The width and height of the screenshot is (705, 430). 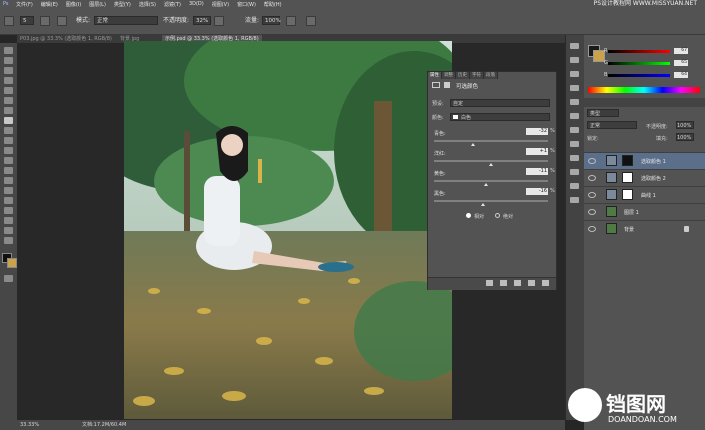 I want to click on green-slider, so click(x=639, y=63).